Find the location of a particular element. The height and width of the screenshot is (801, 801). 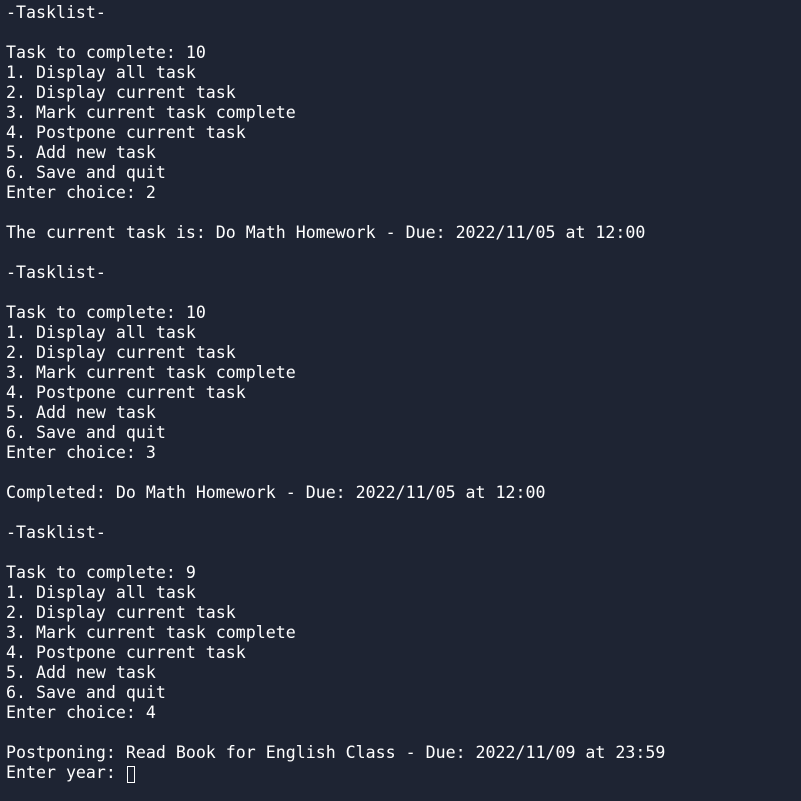

output-line: Enter choice: 3 is located at coordinates (81, 452).